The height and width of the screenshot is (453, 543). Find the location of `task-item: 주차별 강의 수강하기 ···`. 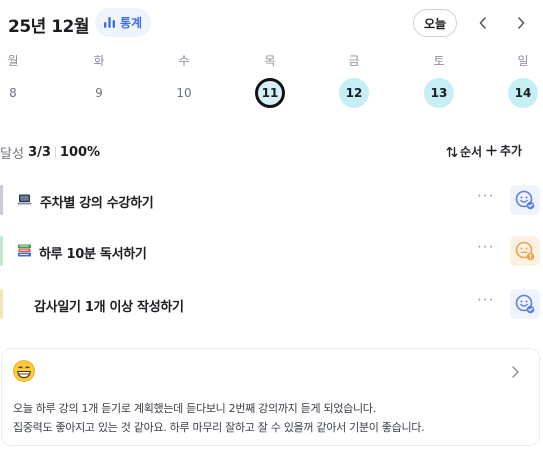

task-item: 주차별 강의 수강하기 ··· is located at coordinates (271, 200).